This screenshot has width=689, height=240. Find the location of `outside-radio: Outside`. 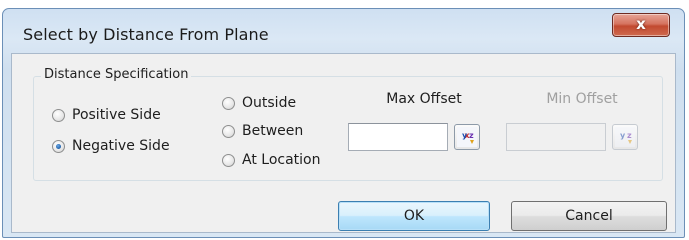

outside-radio: Outside is located at coordinates (259, 103).